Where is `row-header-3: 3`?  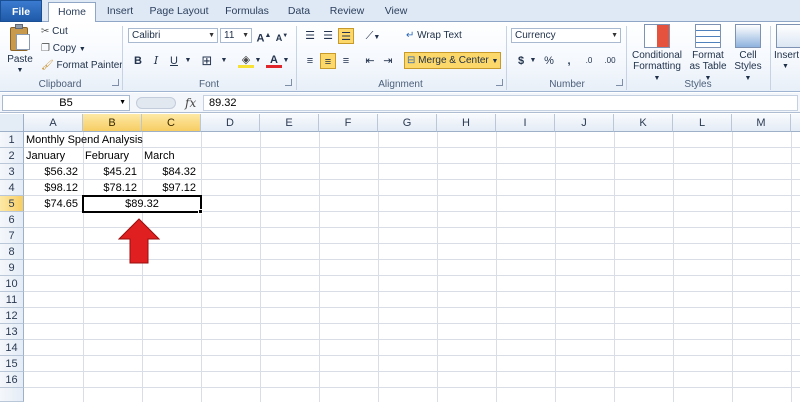 row-header-3: 3 is located at coordinates (12, 172).